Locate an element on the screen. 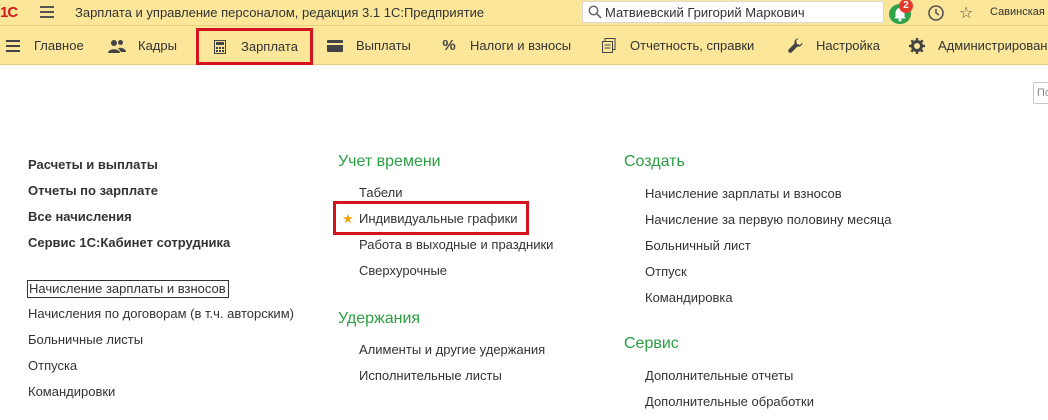  menu-item-label: Главное is located at coordinates (59, 45).